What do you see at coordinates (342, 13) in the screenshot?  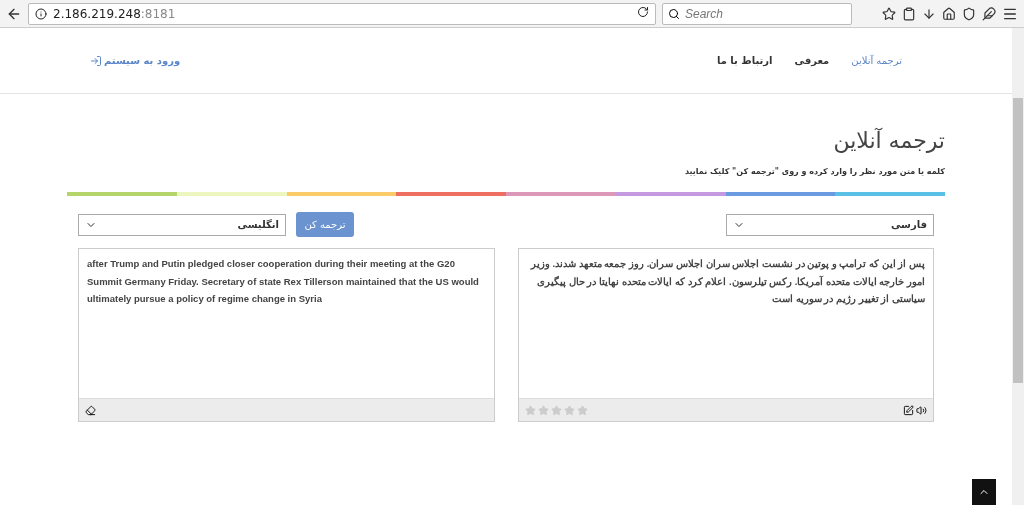 I see `address-bar: 2.186.219.248:8181` at bounding box center [342, 13].